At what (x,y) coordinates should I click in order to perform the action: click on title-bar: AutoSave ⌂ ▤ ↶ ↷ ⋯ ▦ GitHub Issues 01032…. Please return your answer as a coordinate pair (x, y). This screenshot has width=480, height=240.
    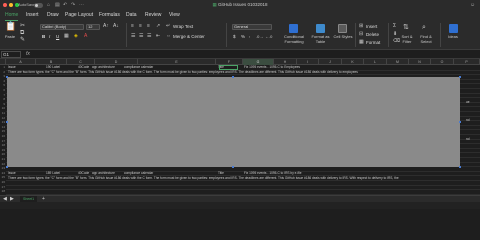
    Looking at the image, I should click on (240, 5).